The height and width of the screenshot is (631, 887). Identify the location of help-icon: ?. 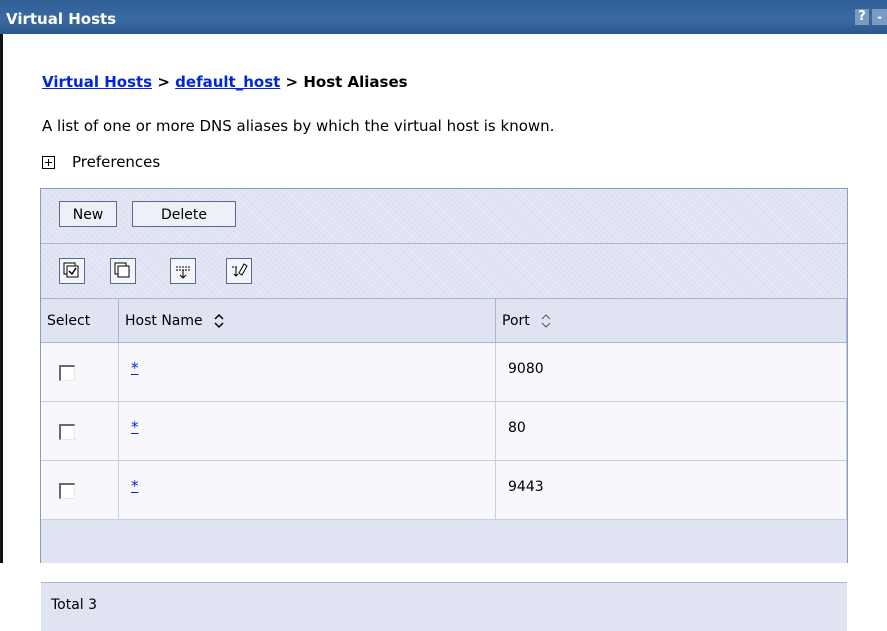
(862, 17).